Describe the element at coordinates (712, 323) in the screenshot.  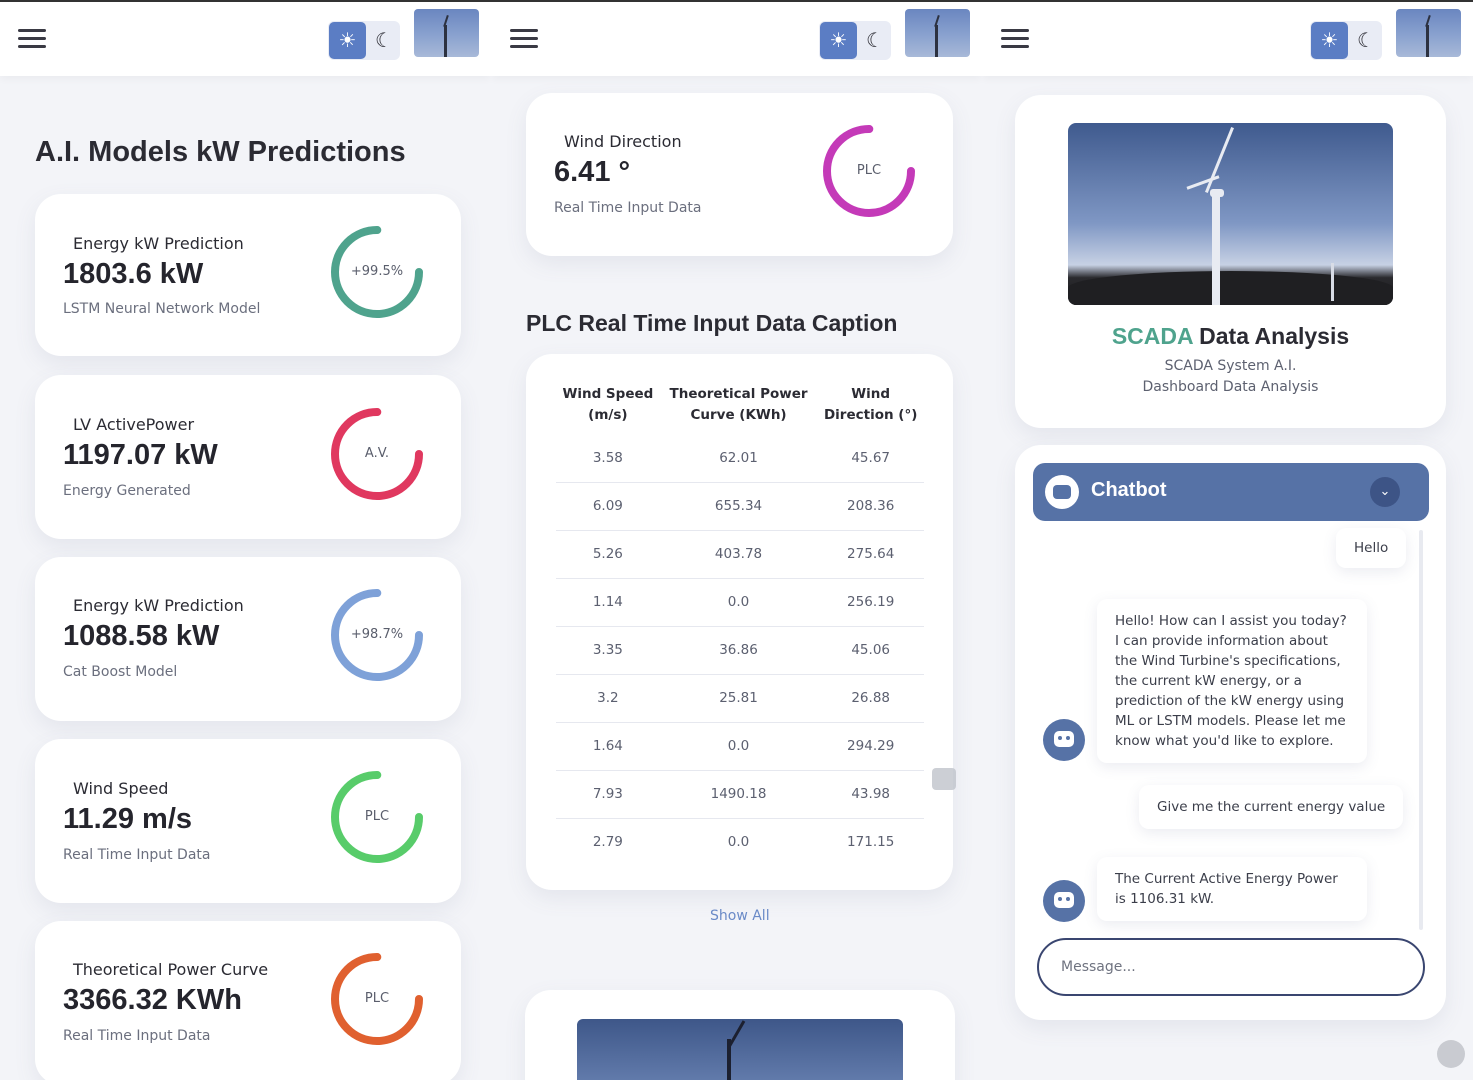
I see `table-title: PLC Real Time Input Data Caption` at that location.